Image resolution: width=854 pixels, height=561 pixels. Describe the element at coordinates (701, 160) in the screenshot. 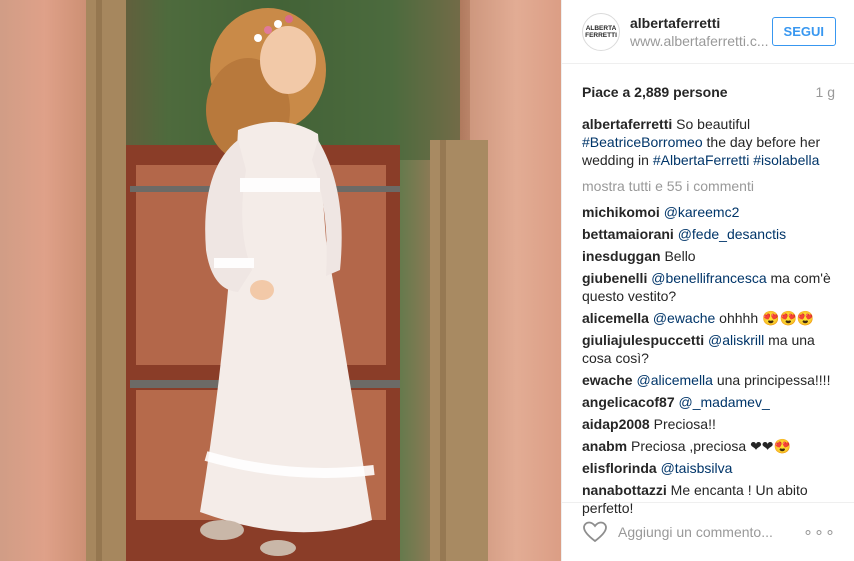

I see `hashtag-link: #AlbertaFerretti` at that location.